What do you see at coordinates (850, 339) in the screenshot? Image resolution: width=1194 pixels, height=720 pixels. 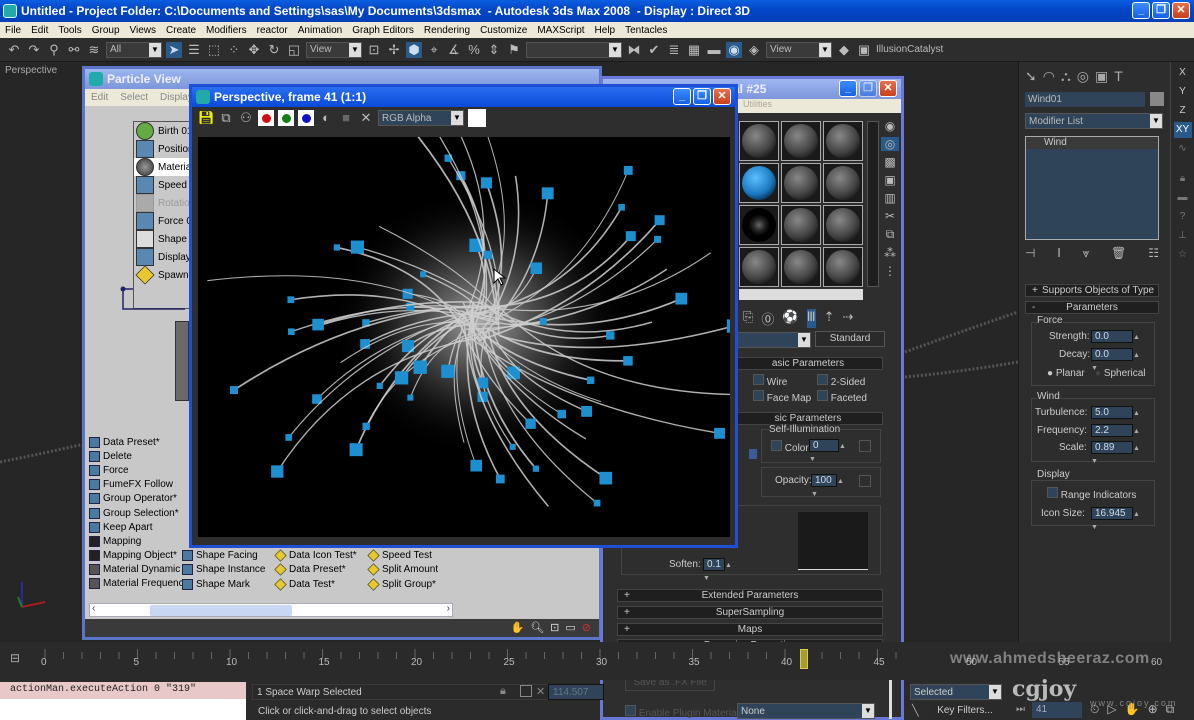 I see `material-type-button: Standard` at bounding box center [850, 339].